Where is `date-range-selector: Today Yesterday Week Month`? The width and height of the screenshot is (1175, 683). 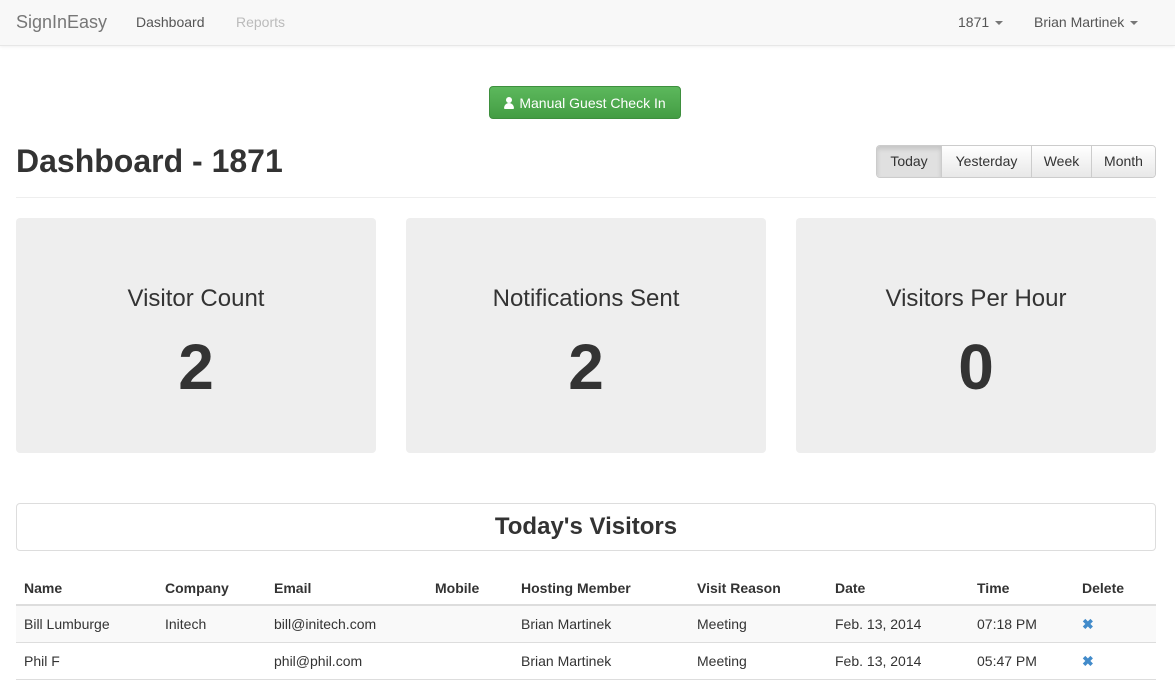 date-range-selector: Today Yesterday Week Month is located at coordinates (1016, 161).